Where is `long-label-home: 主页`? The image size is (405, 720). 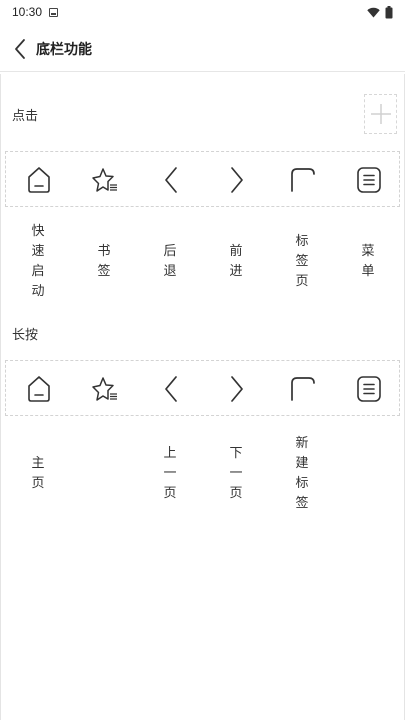
long-label-home: 主页 is located at coordinates (38, 473).